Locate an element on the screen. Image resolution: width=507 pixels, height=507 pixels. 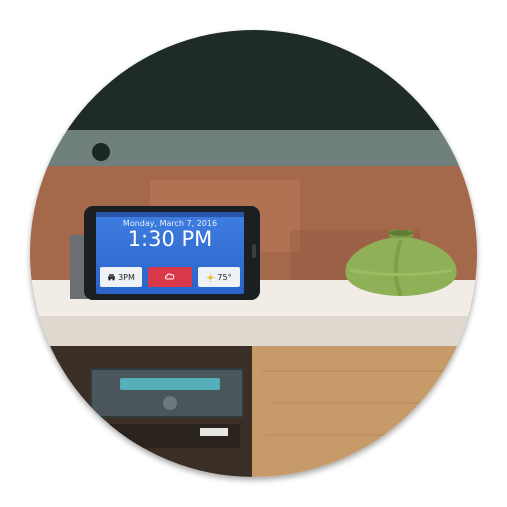
traffic-widget: 3PM is located at coordinates (121, 277).